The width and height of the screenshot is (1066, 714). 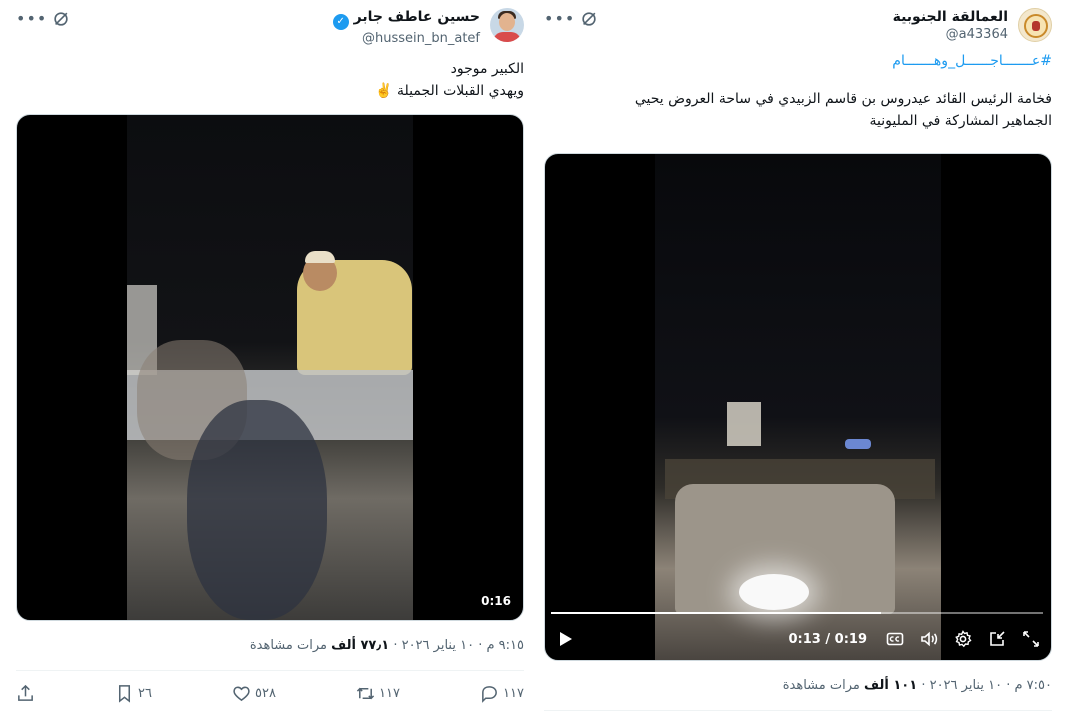 I want to click on author-display-name: حسين عاطف جابر ✓, so click(x=405, y=19).